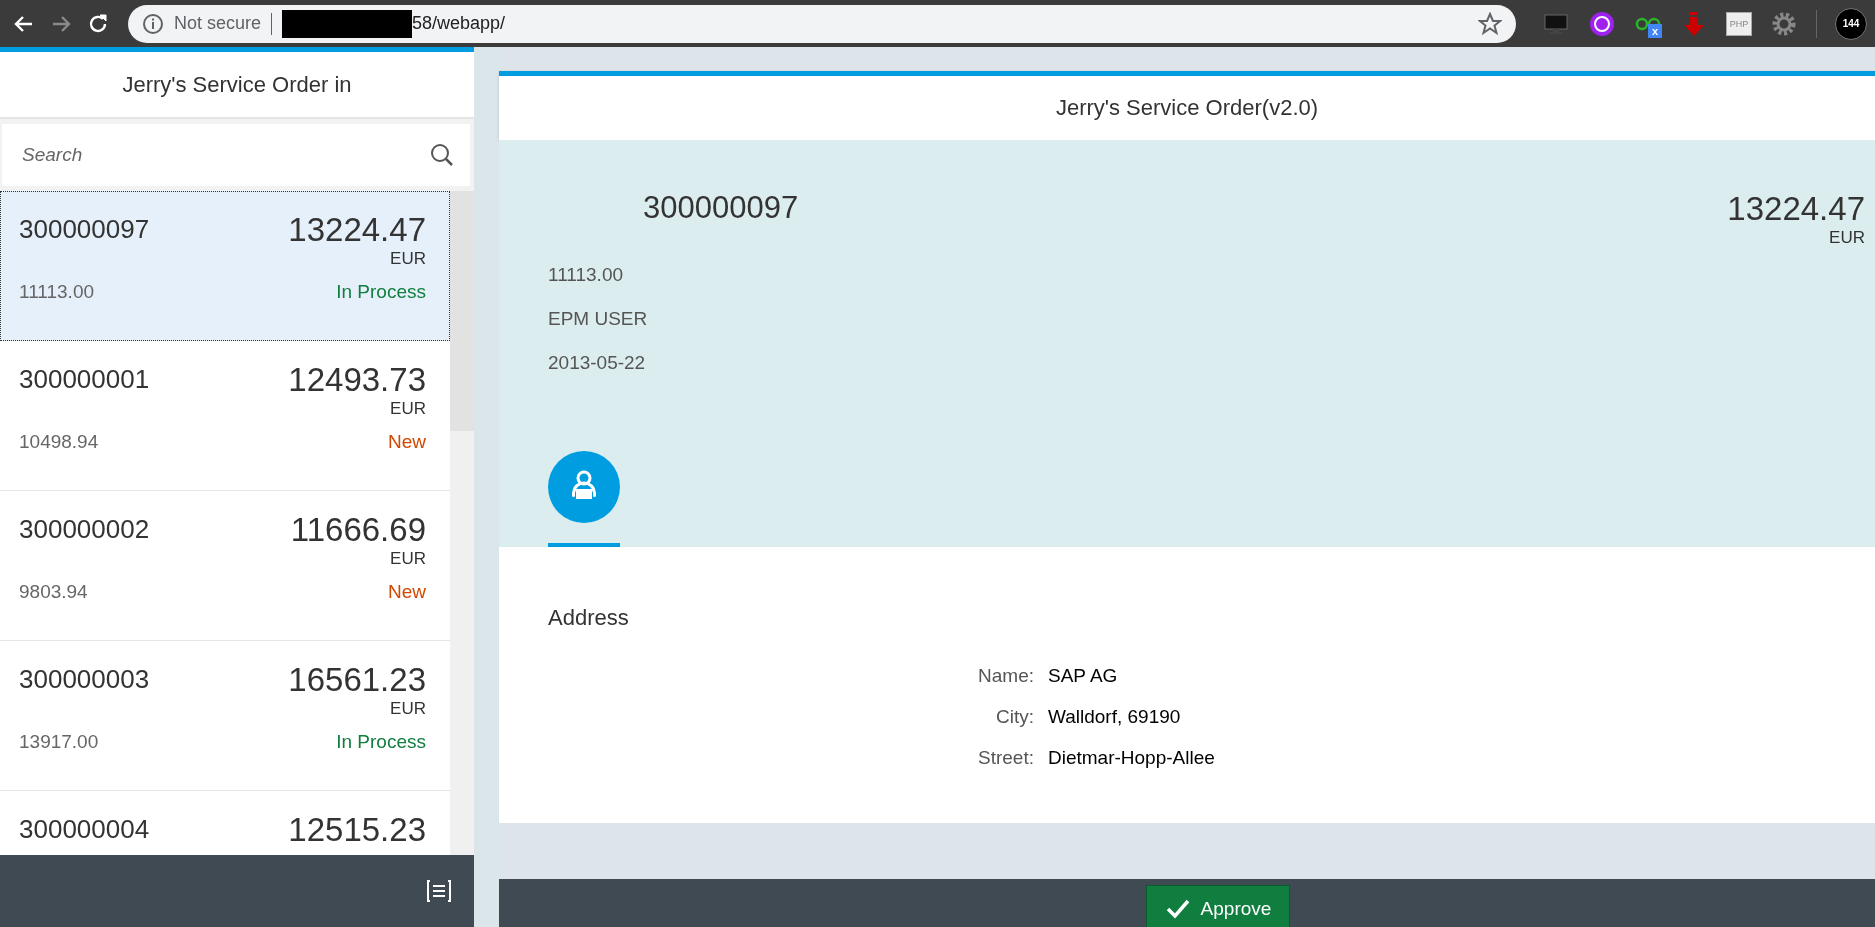 The height and width of the screenshot is (927, 1875). Describe the element at coordinates (84, 379) in the screenshot. I see `order-number: 300000001` at that location.